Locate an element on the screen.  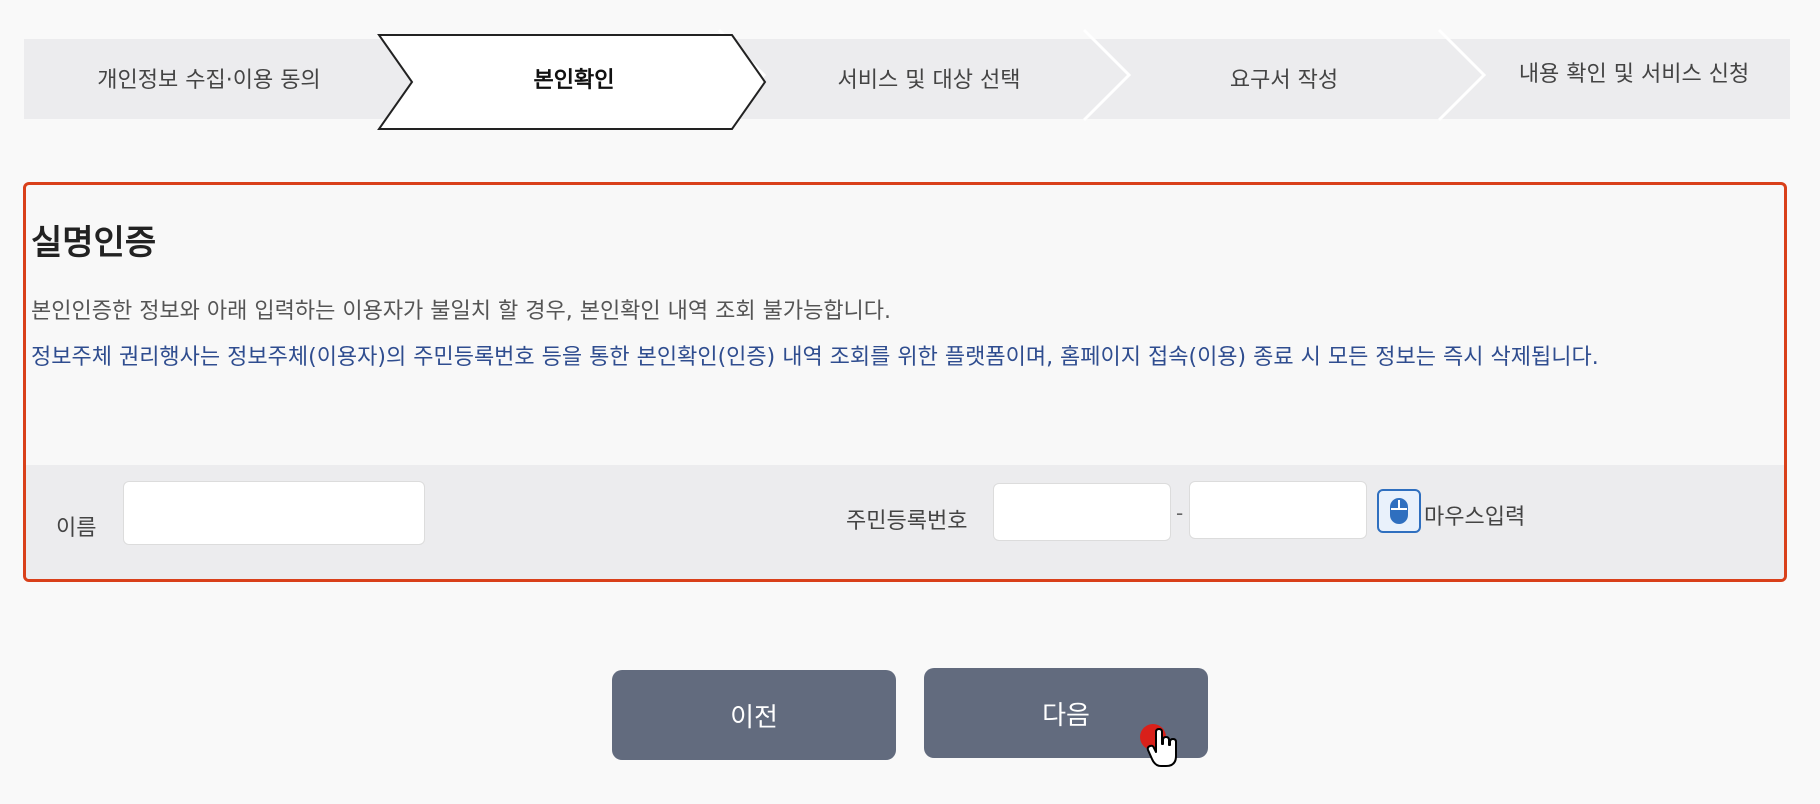
mouse-input-button is located at coordinates (1399, 511).